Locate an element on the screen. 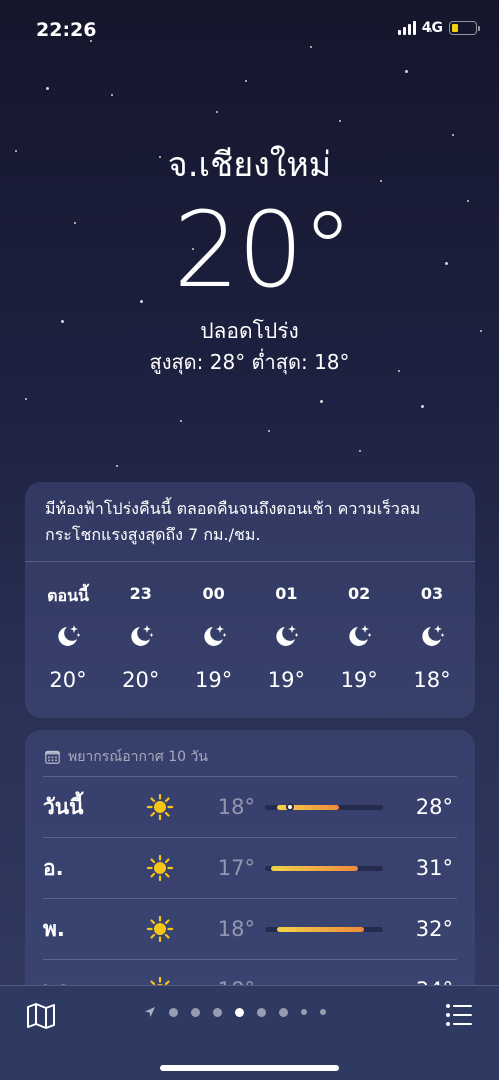 The image size is (499, 1080). current-condition: ปลอดโปร่ง is located at coordinates (249, 331).